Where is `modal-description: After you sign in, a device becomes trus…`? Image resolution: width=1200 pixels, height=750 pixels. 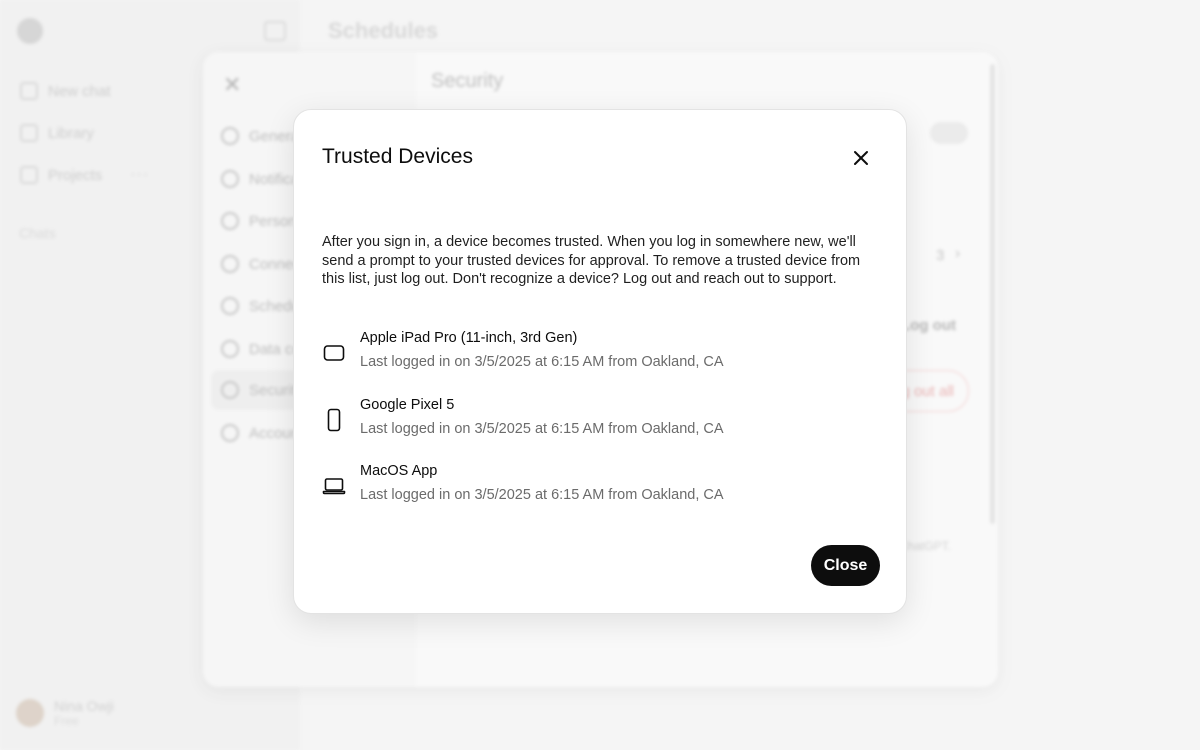 modal-description: After you sign in, a device becomes trus… is located at coordinates (591, 260).